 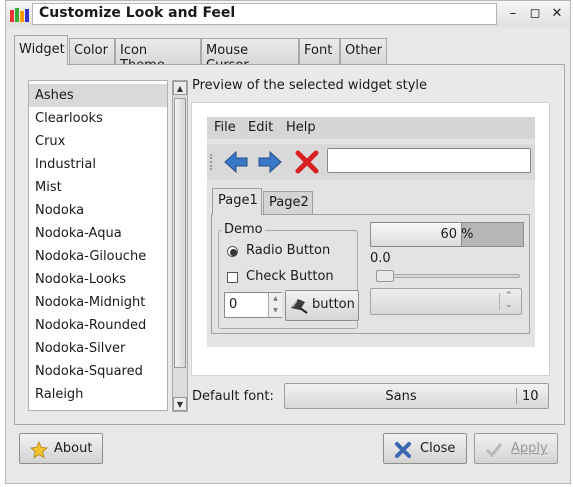 I want to click on list-item: Nodoka-Gilouche, so click(x=98, y=256).